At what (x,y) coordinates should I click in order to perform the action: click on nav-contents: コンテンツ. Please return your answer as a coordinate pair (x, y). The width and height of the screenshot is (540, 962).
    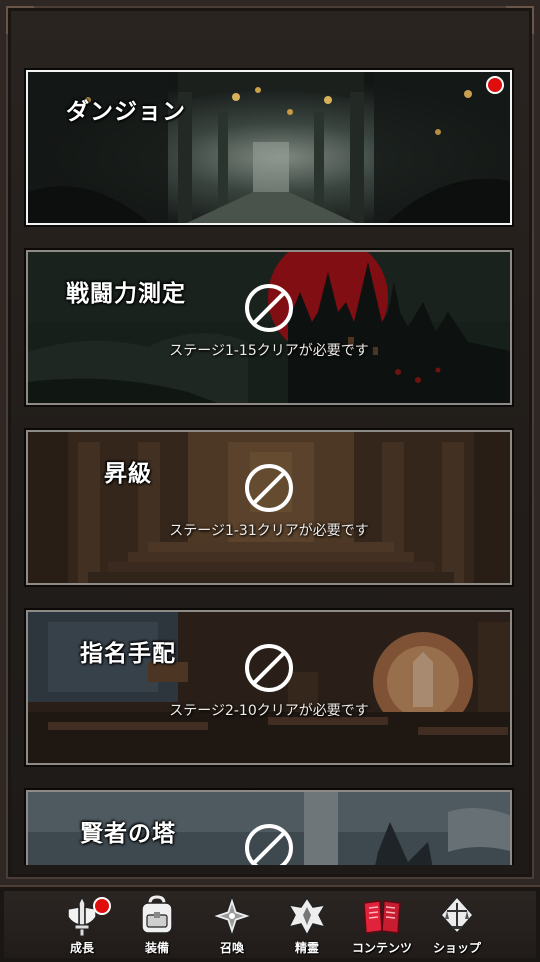
    Looking at the image, I should click on (382, 925).